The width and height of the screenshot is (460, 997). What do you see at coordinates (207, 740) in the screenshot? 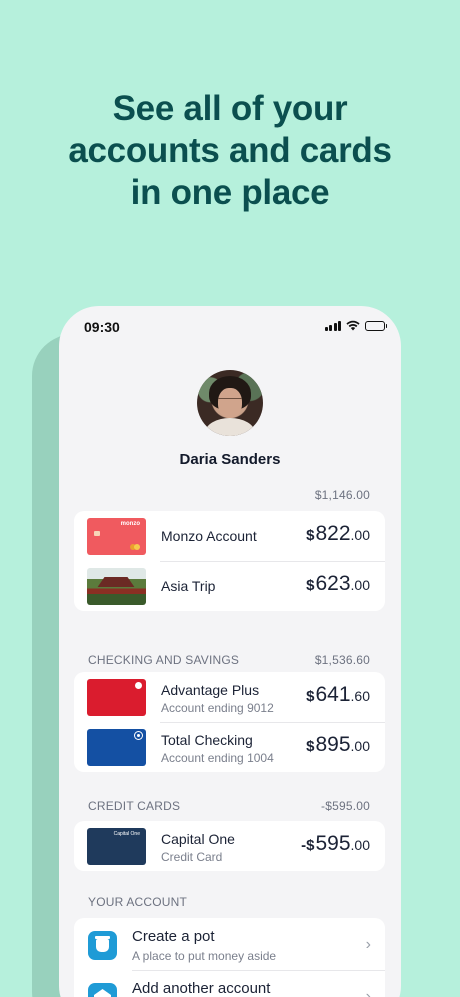
I see `account-label: Total Checking` at bounding box center [207, 740].